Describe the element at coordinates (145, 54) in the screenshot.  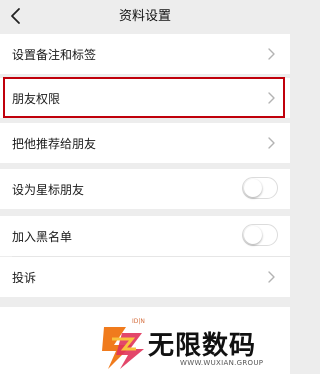
I see `remark-and-tags-row: 设置备注和标签` at that location.